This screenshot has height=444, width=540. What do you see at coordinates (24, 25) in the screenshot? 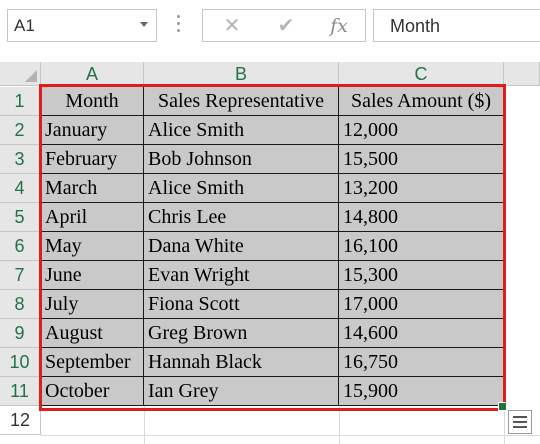
I see `name-box-value: A1` at bounding box center [24, 25].